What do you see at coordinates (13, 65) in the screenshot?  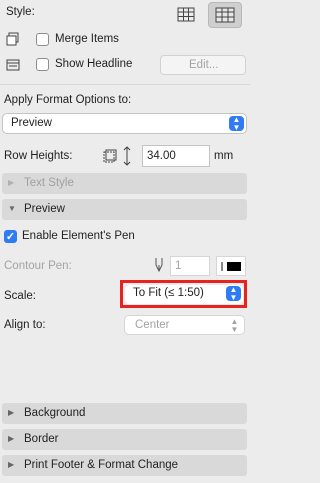 I see `headline-icon` at bounding box center [13, 65].